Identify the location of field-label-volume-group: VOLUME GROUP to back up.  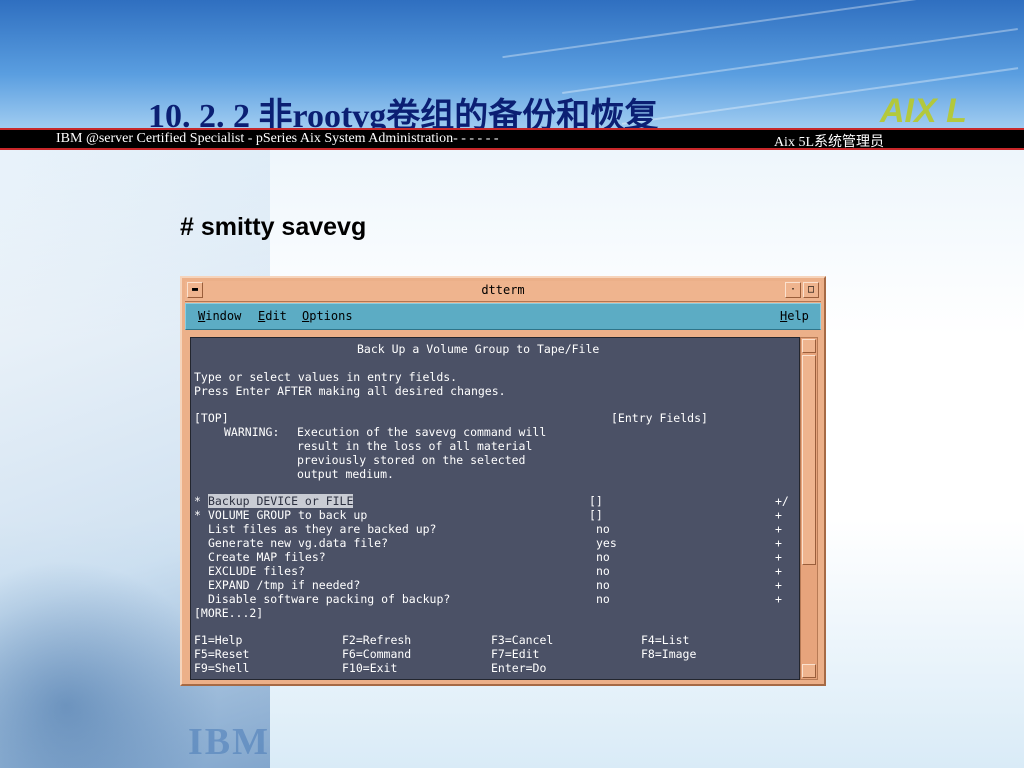
(287, 515).